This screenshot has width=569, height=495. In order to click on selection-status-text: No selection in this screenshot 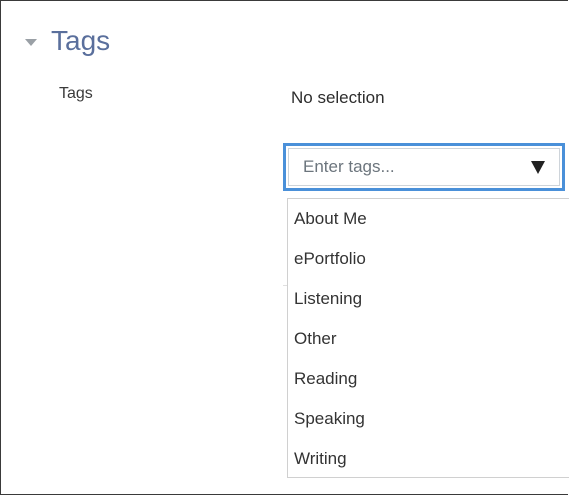, I will do `click(338, 97)`.